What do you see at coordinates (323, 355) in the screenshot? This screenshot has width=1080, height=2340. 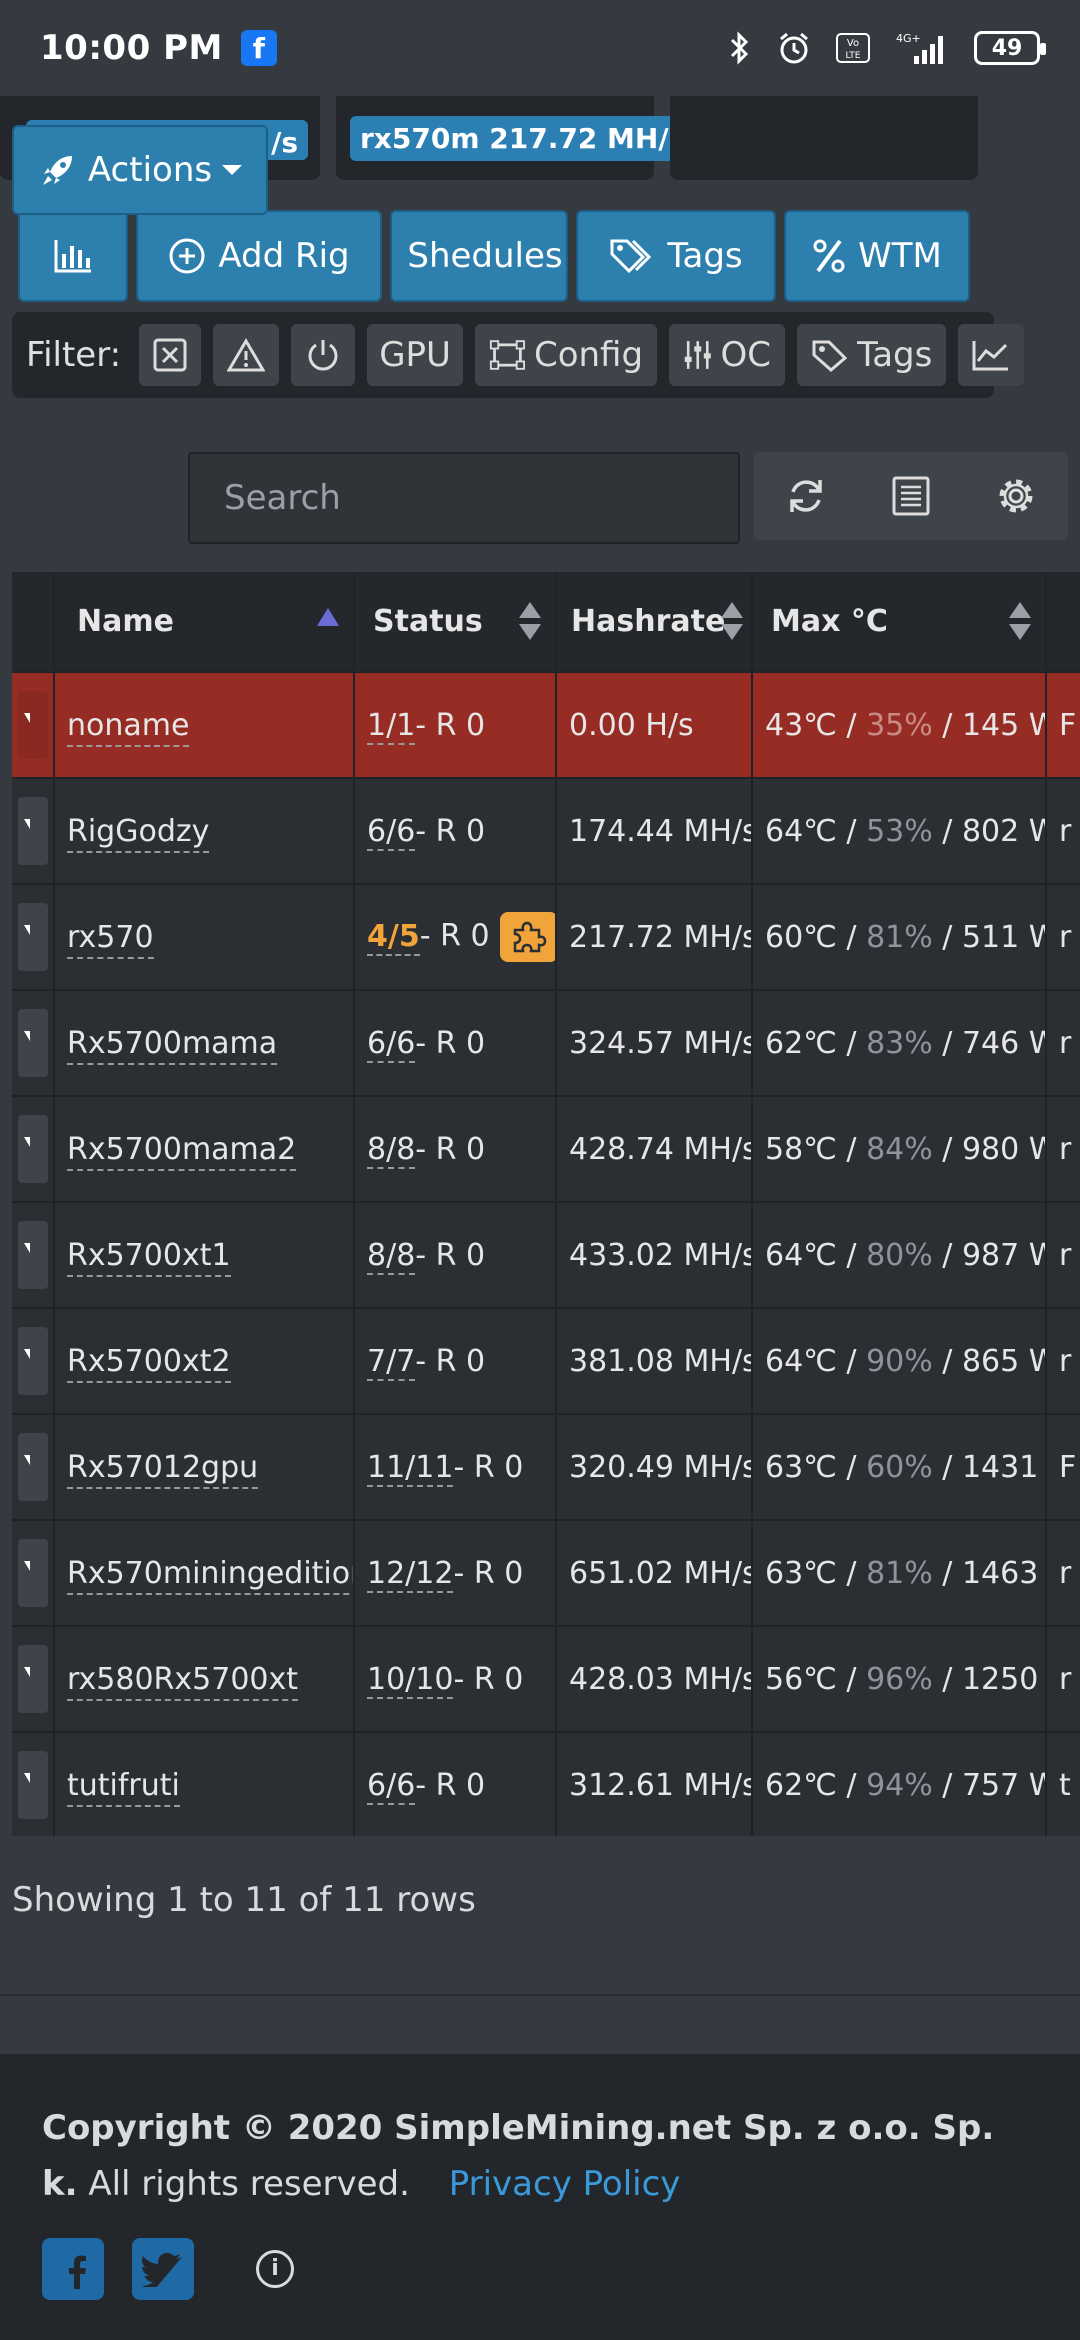 I see `filter-power-button` at bounding box center [323, 355].